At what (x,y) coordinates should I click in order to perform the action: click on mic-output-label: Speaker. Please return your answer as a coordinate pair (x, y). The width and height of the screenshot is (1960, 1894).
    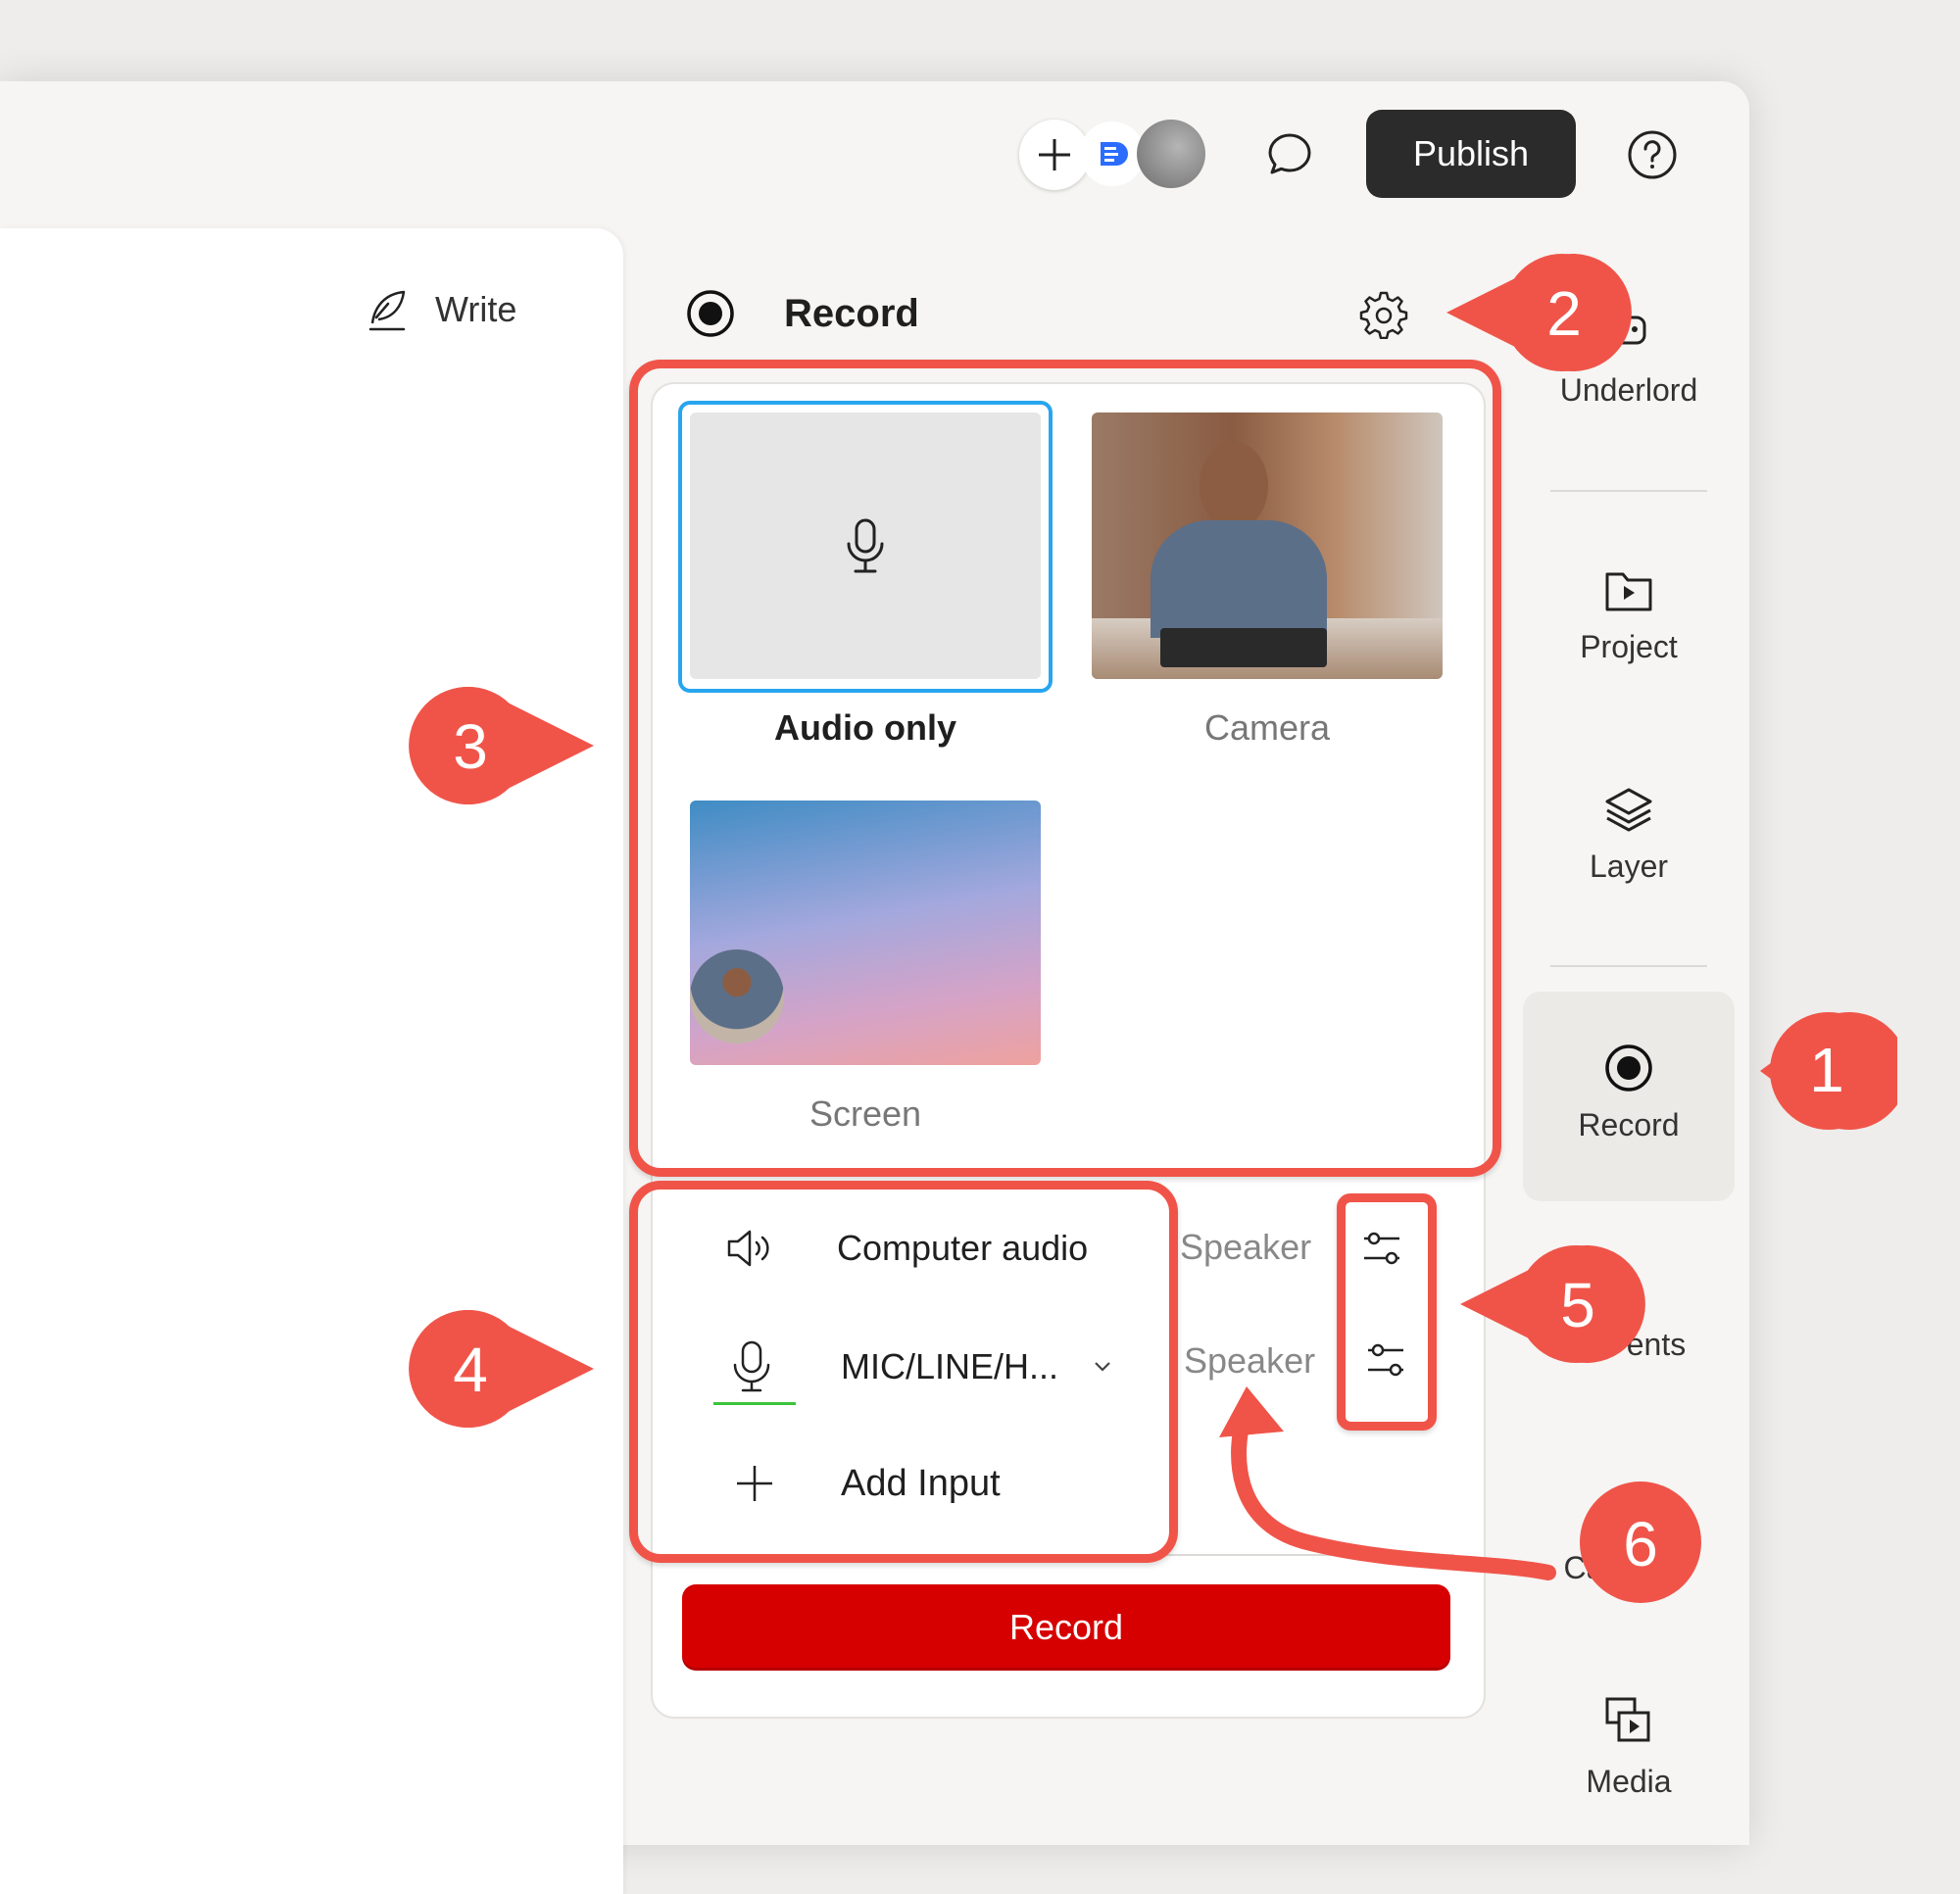
    Looking at the image, I should click on (1250, 1360).